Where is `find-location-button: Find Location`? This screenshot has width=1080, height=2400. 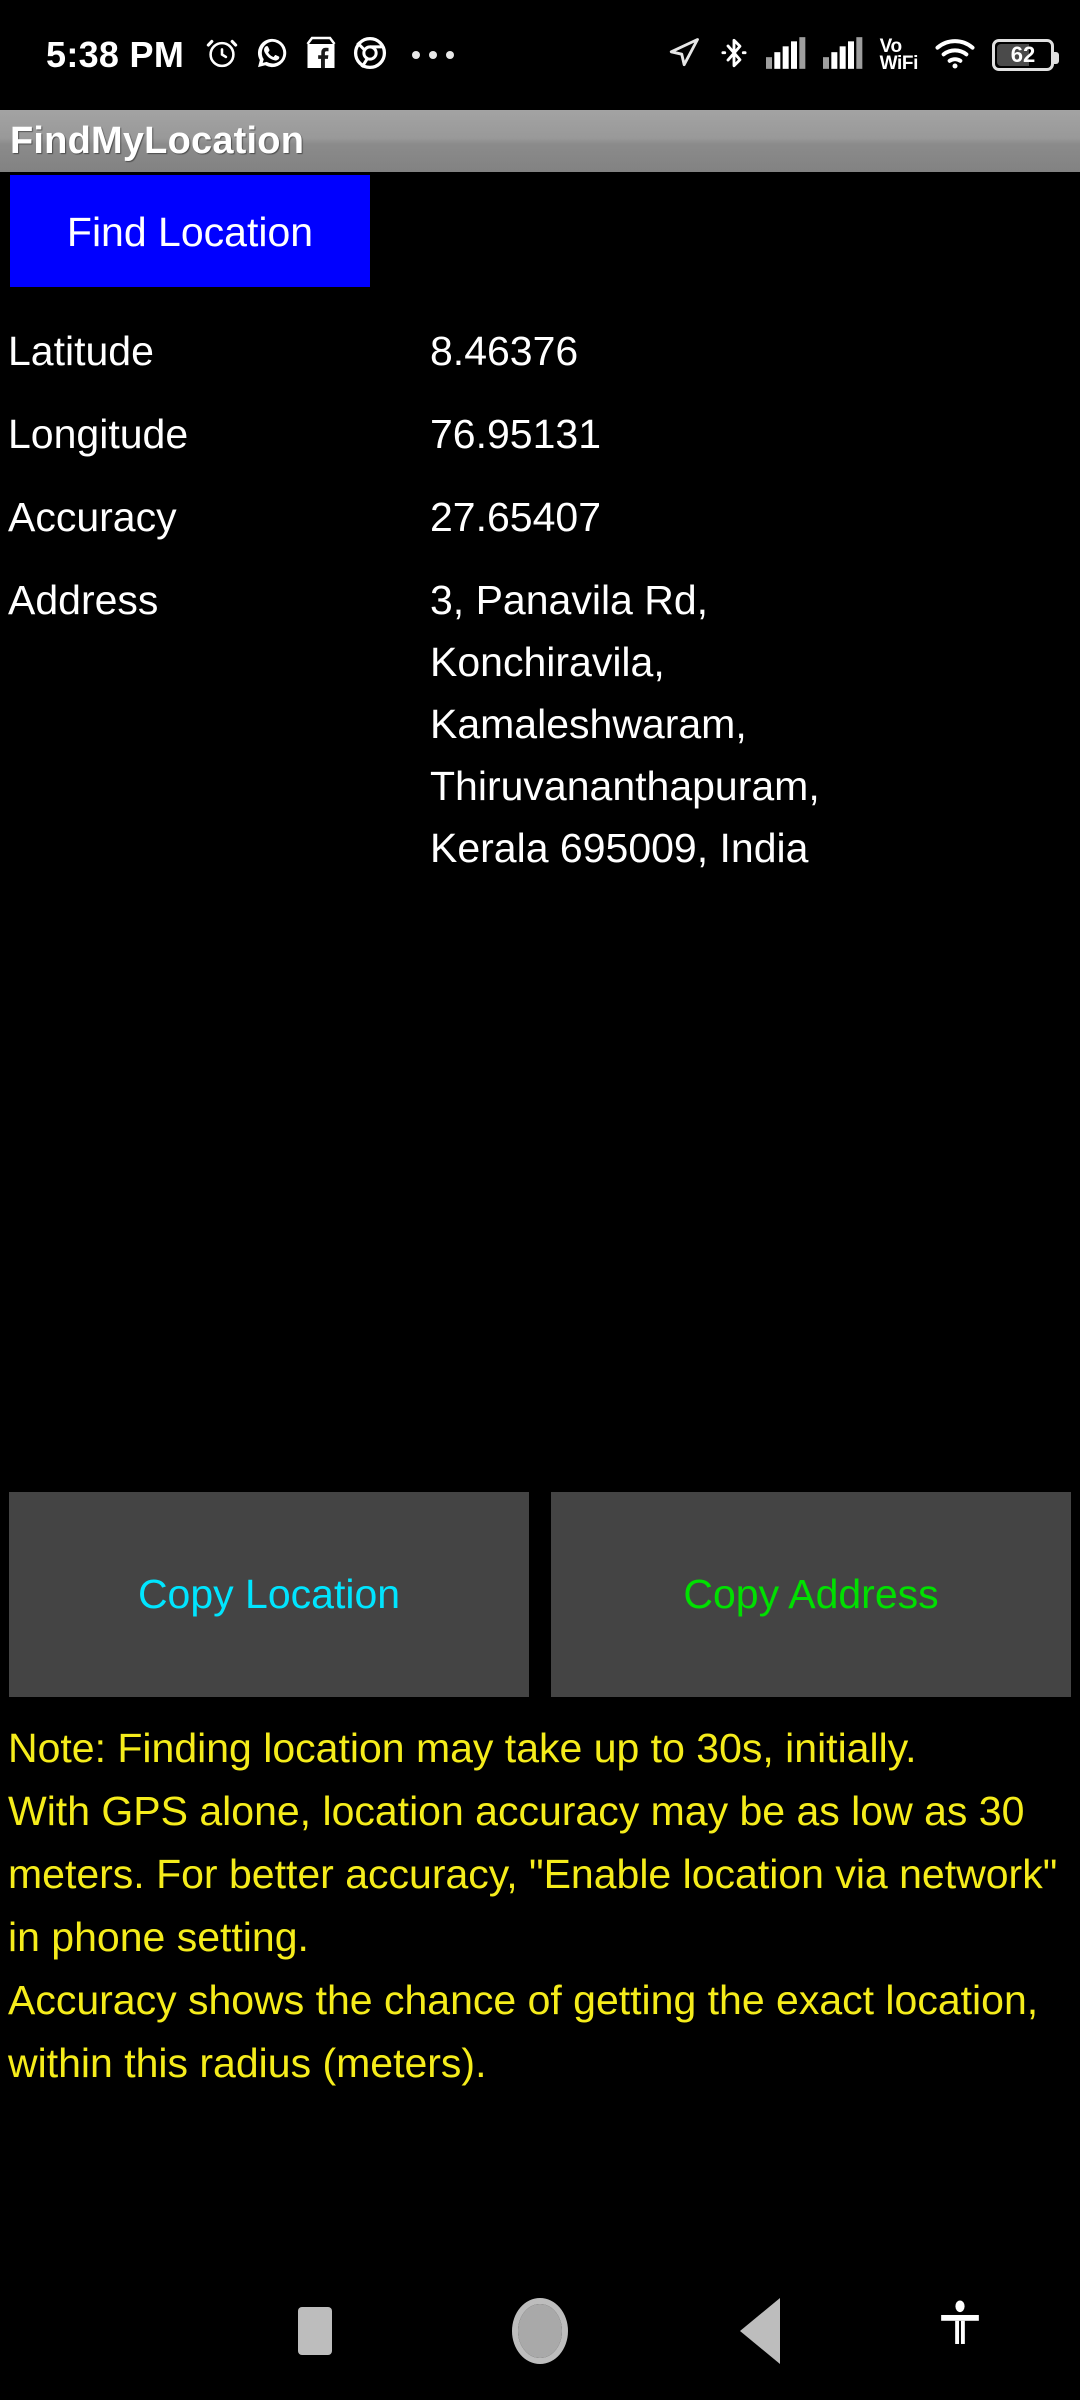 find-location-button: Find Location is located at coordinates (190, 231).